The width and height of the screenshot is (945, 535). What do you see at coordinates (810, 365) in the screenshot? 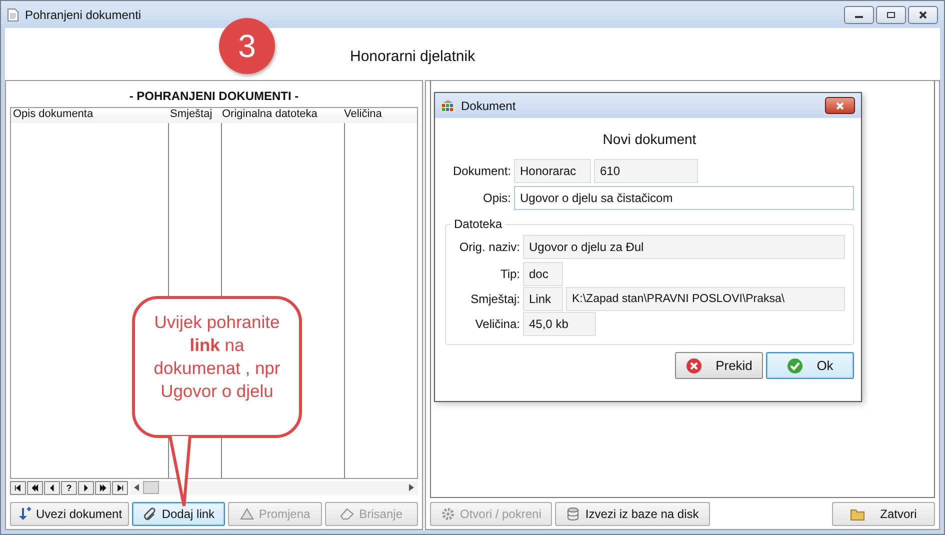
I see `ok-button: Ok` at bounding box center [810, 365].